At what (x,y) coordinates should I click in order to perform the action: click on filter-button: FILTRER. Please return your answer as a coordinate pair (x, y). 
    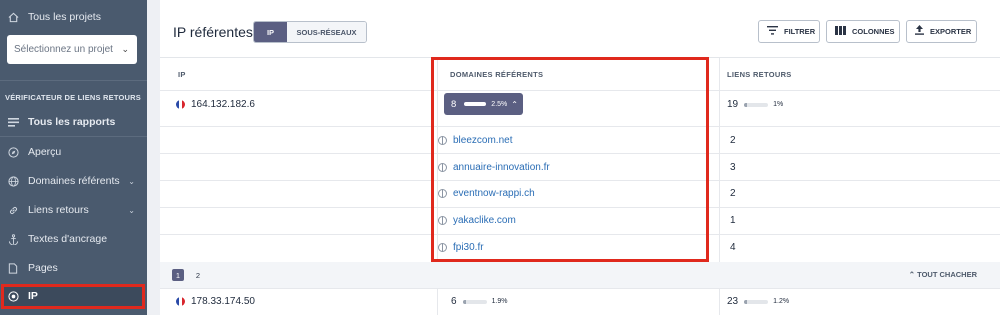
    Looking at the image, I should click on (789, 31).